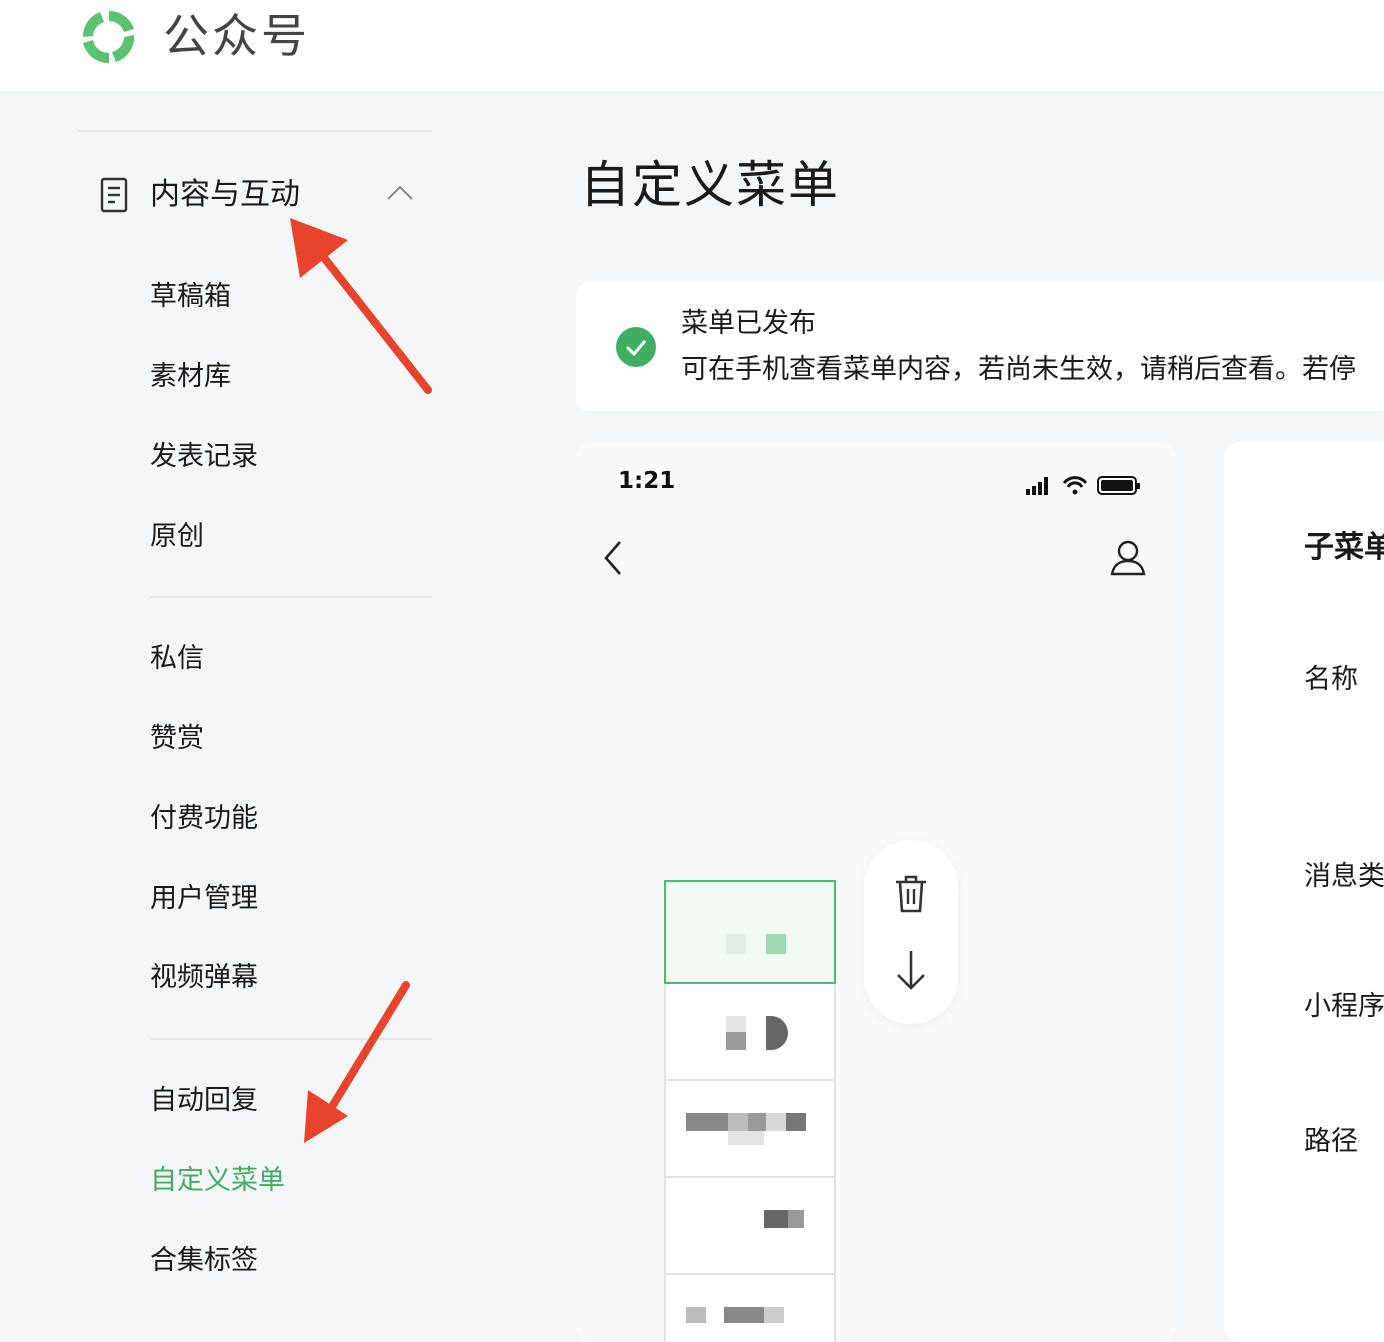 This screenshot has height=1342, width=1384. Describe the element at coordinates (190, 297) in the screenshot. I see `sidebar-item-drafts: 草稿箱` at that location.